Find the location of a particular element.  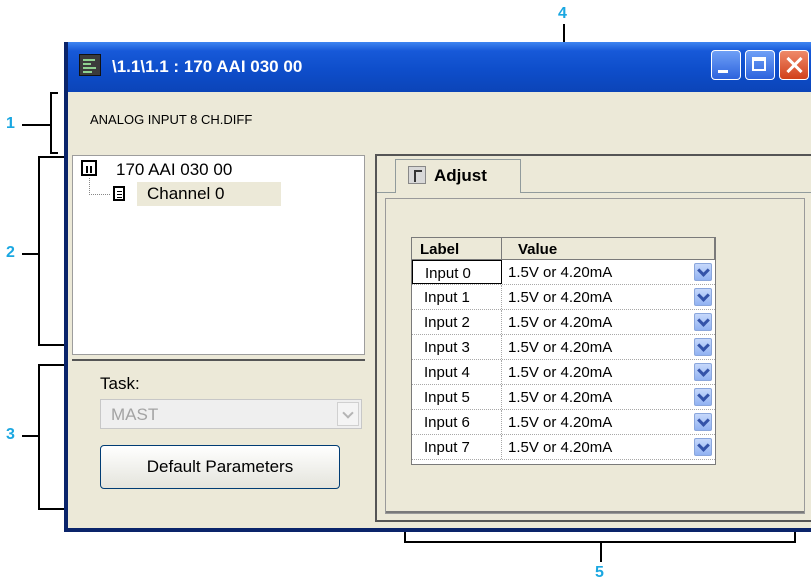

table-row: Input 6 1.5V or 4.20mA is located at coordinates (563, 422).